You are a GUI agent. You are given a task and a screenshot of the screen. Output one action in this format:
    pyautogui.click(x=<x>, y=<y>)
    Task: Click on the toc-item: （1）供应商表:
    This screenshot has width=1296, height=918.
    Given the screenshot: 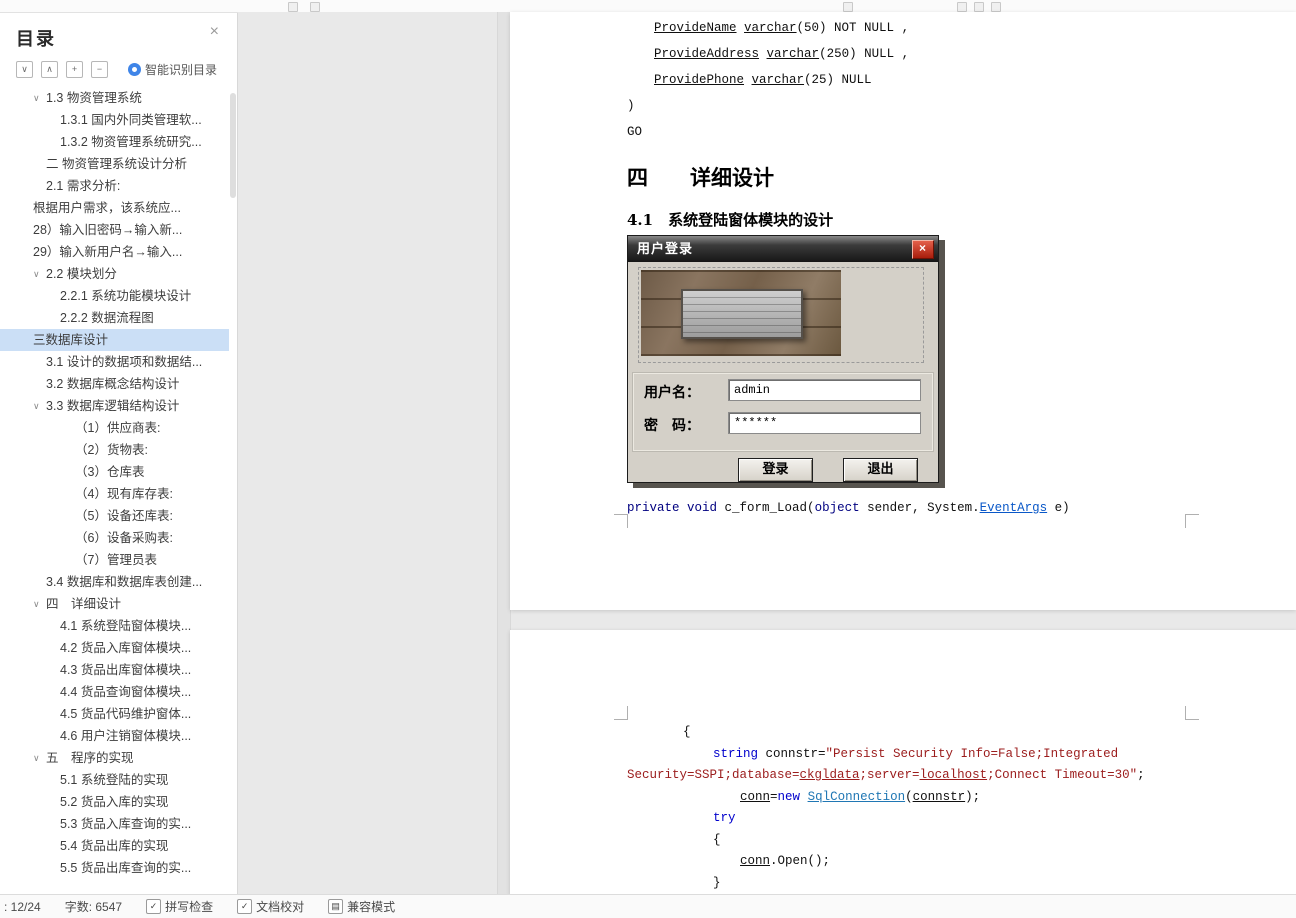 What is the action you would take?
    pyautogui.click(x=114, y=428)
    